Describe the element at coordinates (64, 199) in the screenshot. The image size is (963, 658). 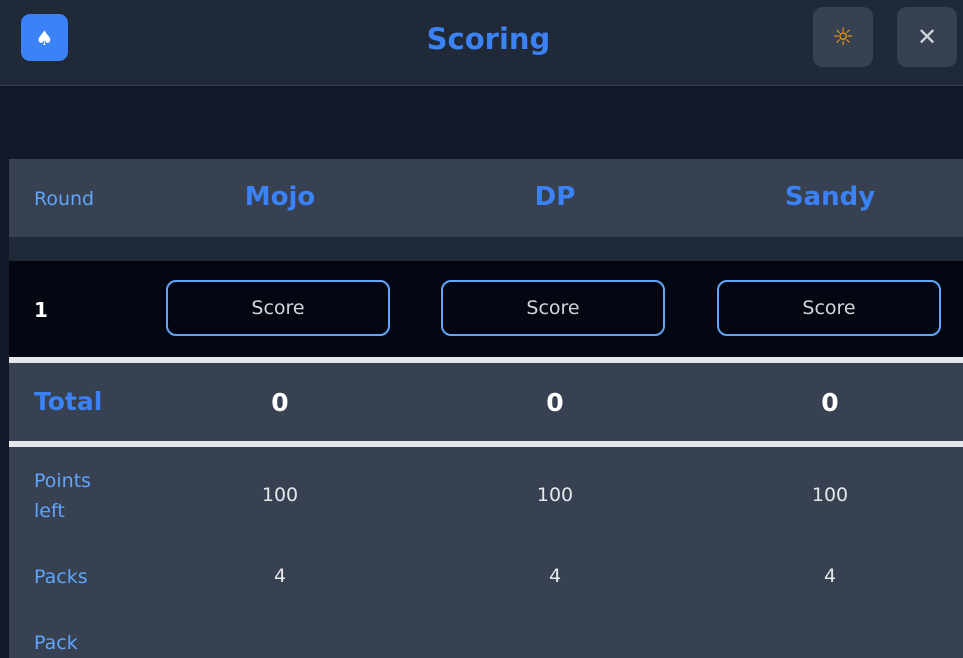
I see `round-column-header: Round` at that location.